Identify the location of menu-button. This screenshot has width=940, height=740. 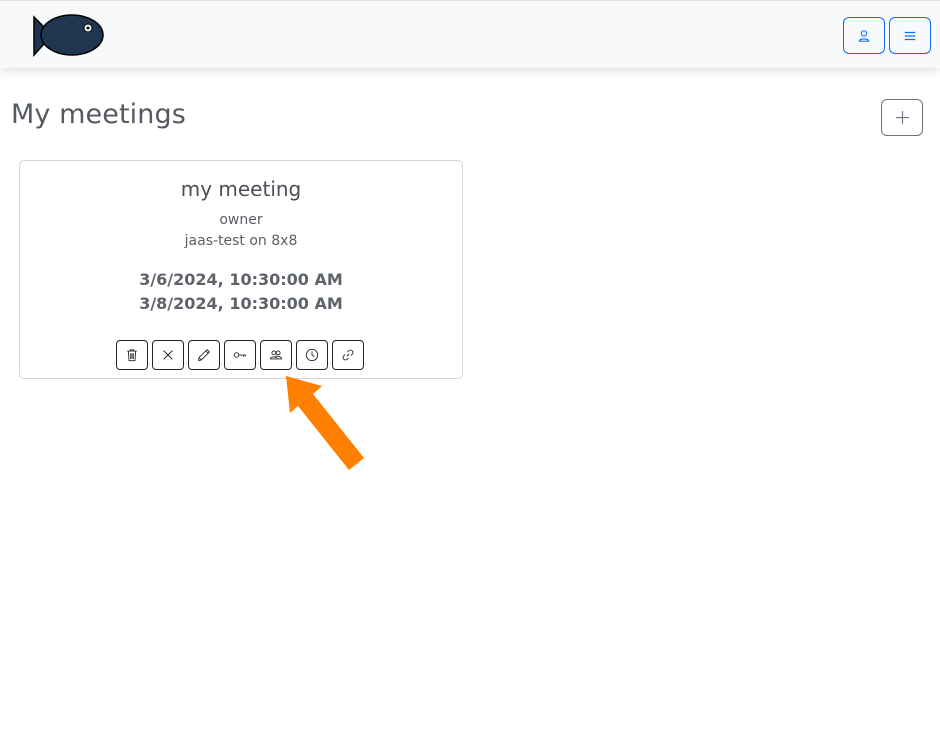
(910, 35).